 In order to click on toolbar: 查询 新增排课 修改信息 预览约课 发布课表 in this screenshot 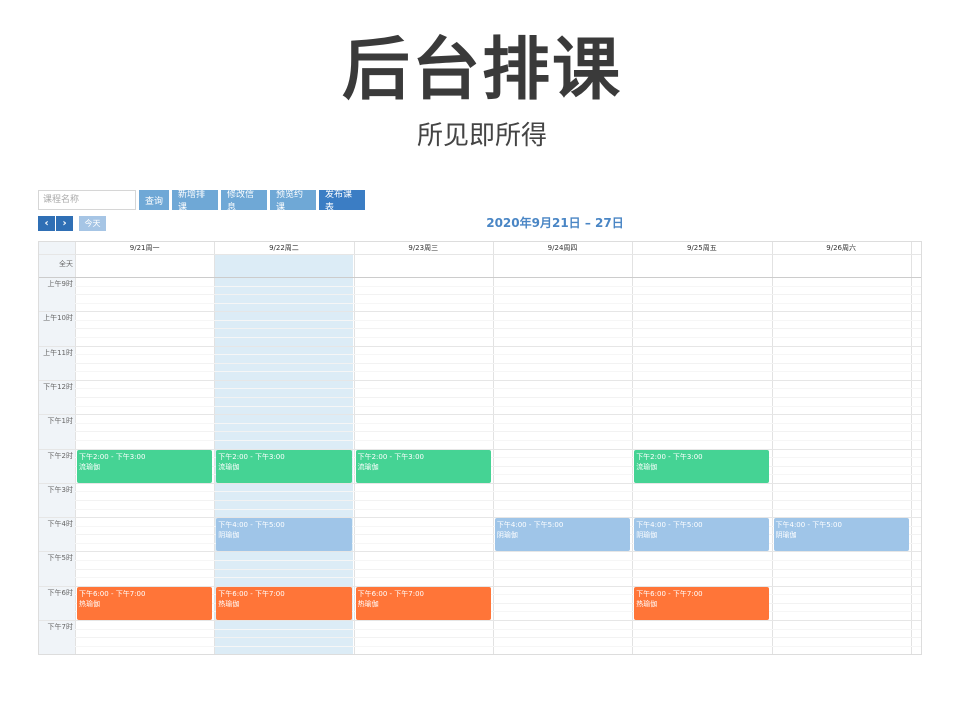, I will do `click(201, 201)`.